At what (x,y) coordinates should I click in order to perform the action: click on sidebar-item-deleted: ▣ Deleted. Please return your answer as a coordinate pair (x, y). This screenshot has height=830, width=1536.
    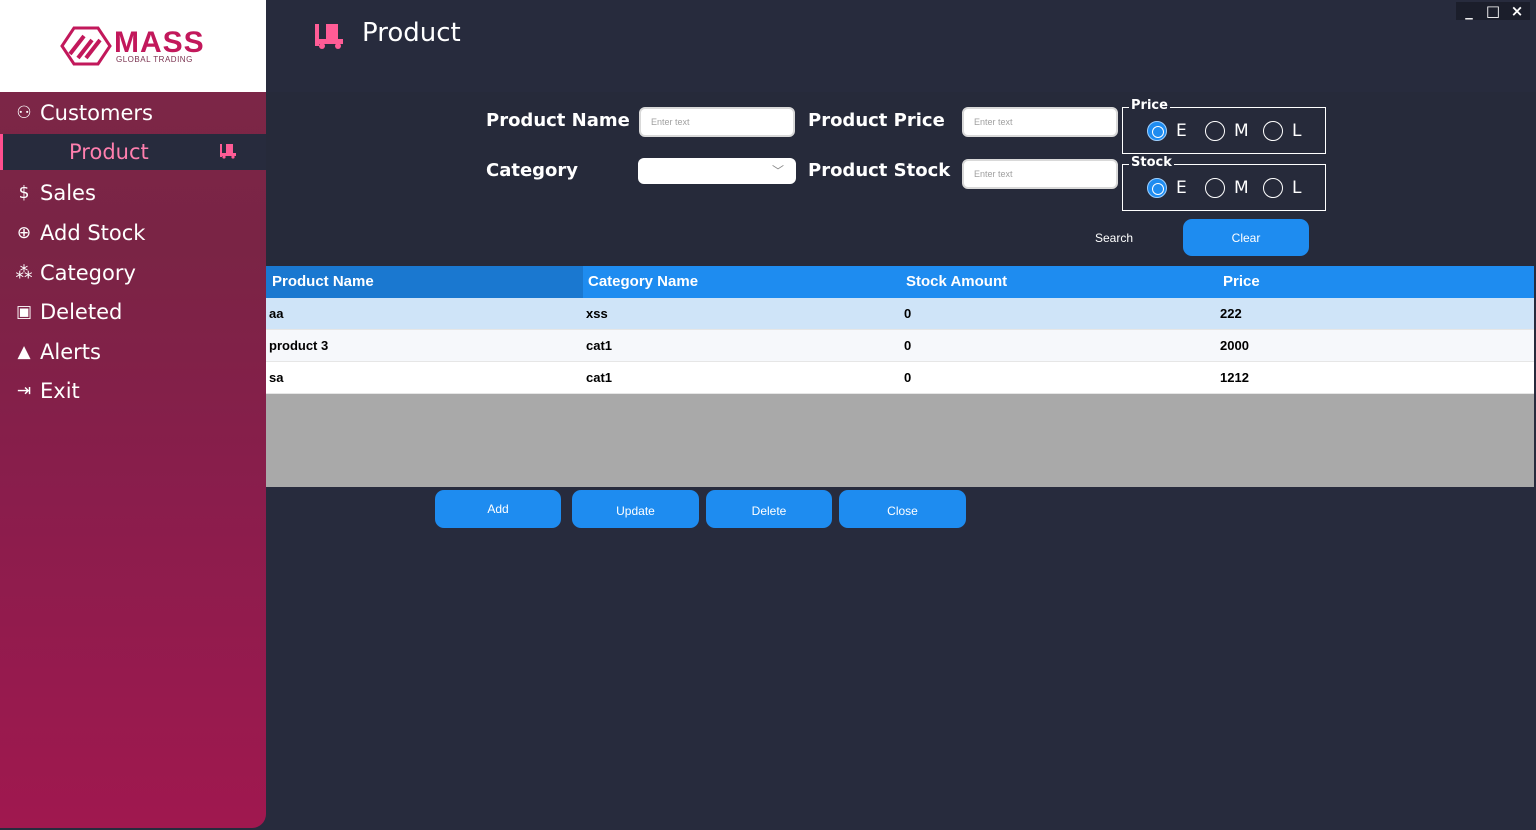
    Looking at the image, I should click on (133, 312).